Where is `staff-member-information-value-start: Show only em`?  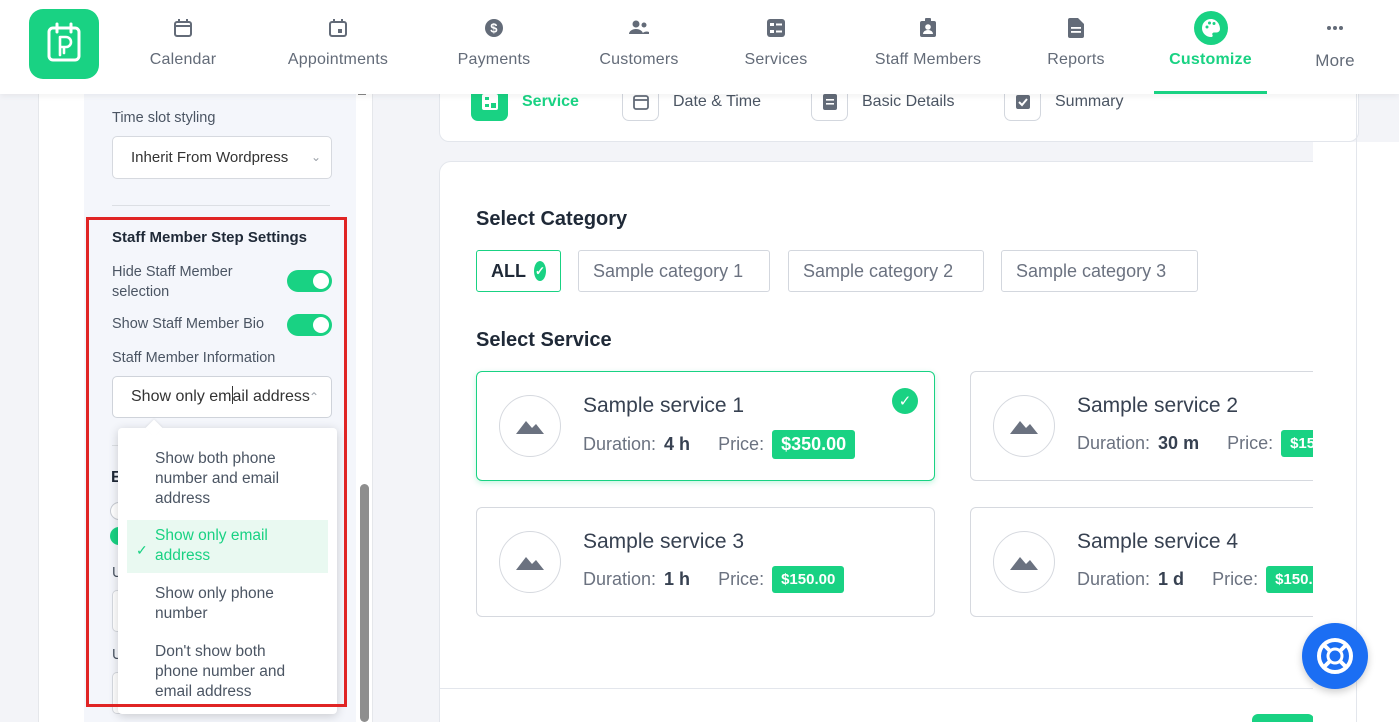 staff-member-information-value-start: Show only em is located at coordinates (181, 396).